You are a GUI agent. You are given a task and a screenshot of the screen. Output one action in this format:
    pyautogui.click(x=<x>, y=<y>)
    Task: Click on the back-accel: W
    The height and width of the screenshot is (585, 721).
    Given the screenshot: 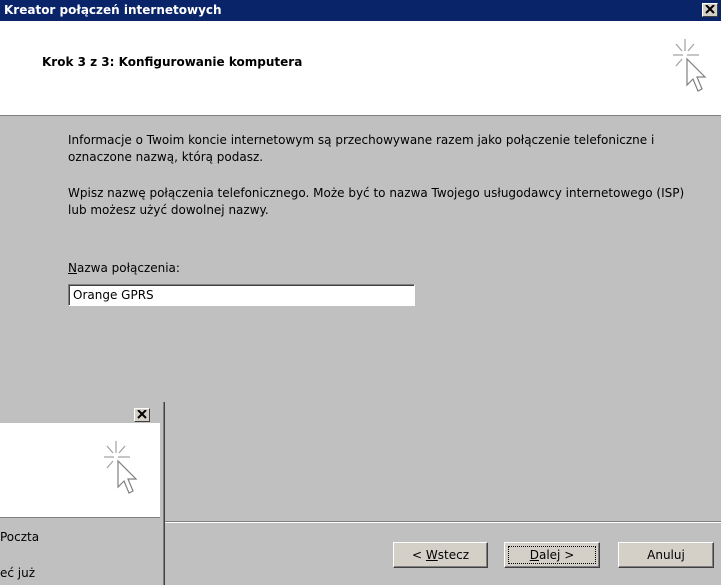 What is the action you would take?
    pyautogui.click(x=431, y=555)
    